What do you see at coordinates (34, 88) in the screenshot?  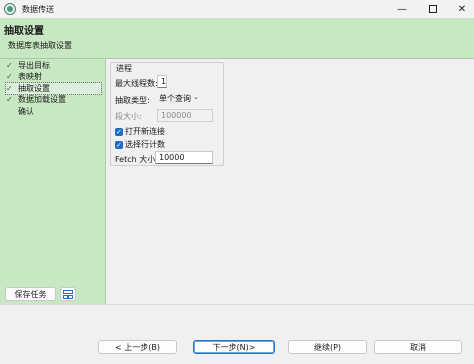 I see `step-label: 抽取设置` at bounding box center [34, 88].